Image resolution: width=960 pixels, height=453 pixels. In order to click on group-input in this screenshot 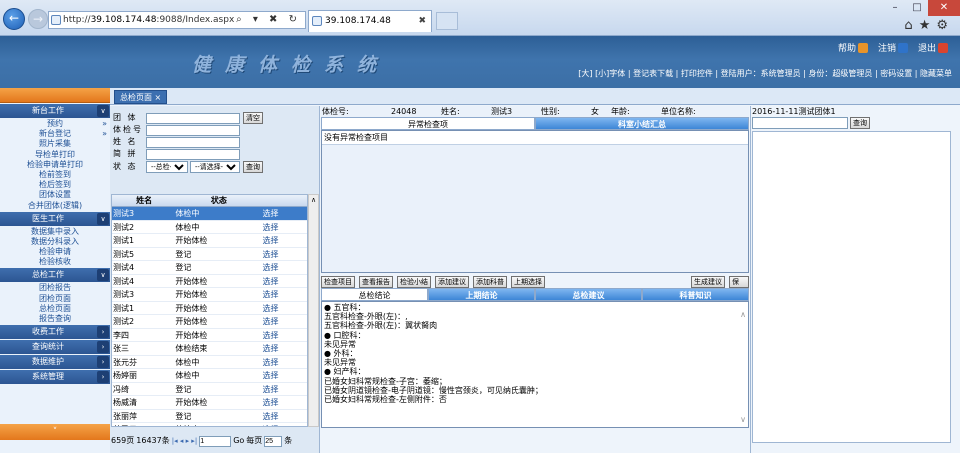, I will do `click(193, 118)`.